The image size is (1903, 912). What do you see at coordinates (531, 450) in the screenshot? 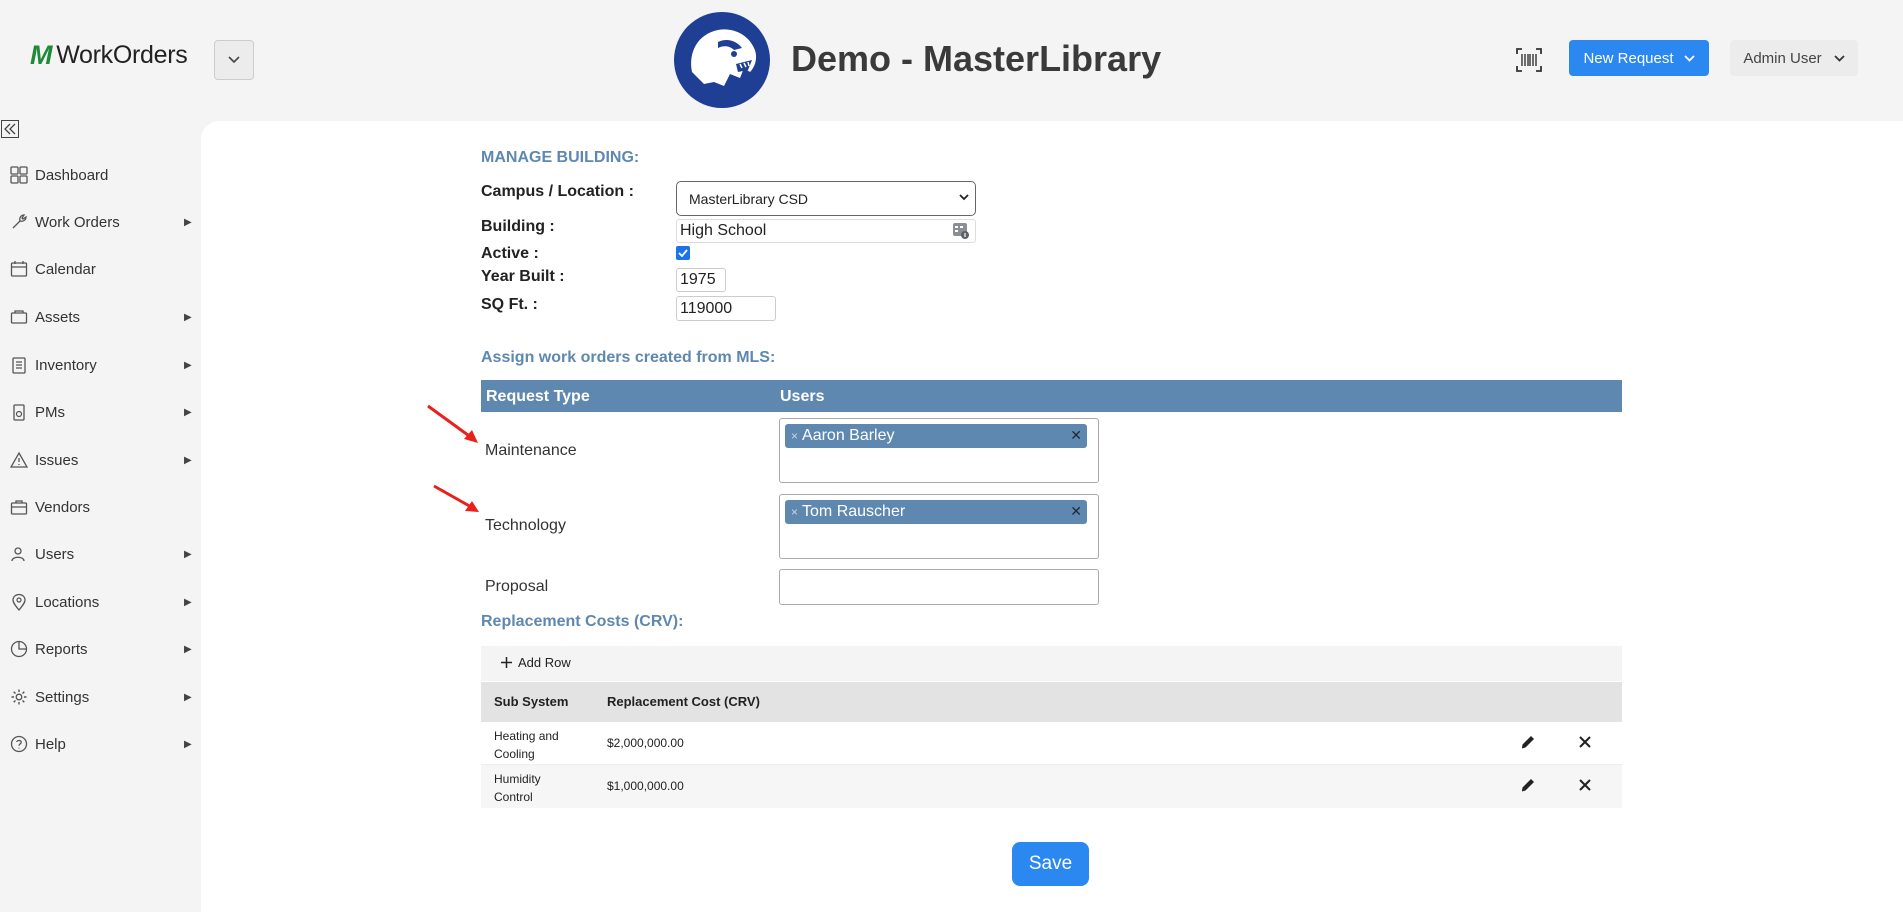
I see `request-type-label: Maintenance` at bounding box center [531, 450].